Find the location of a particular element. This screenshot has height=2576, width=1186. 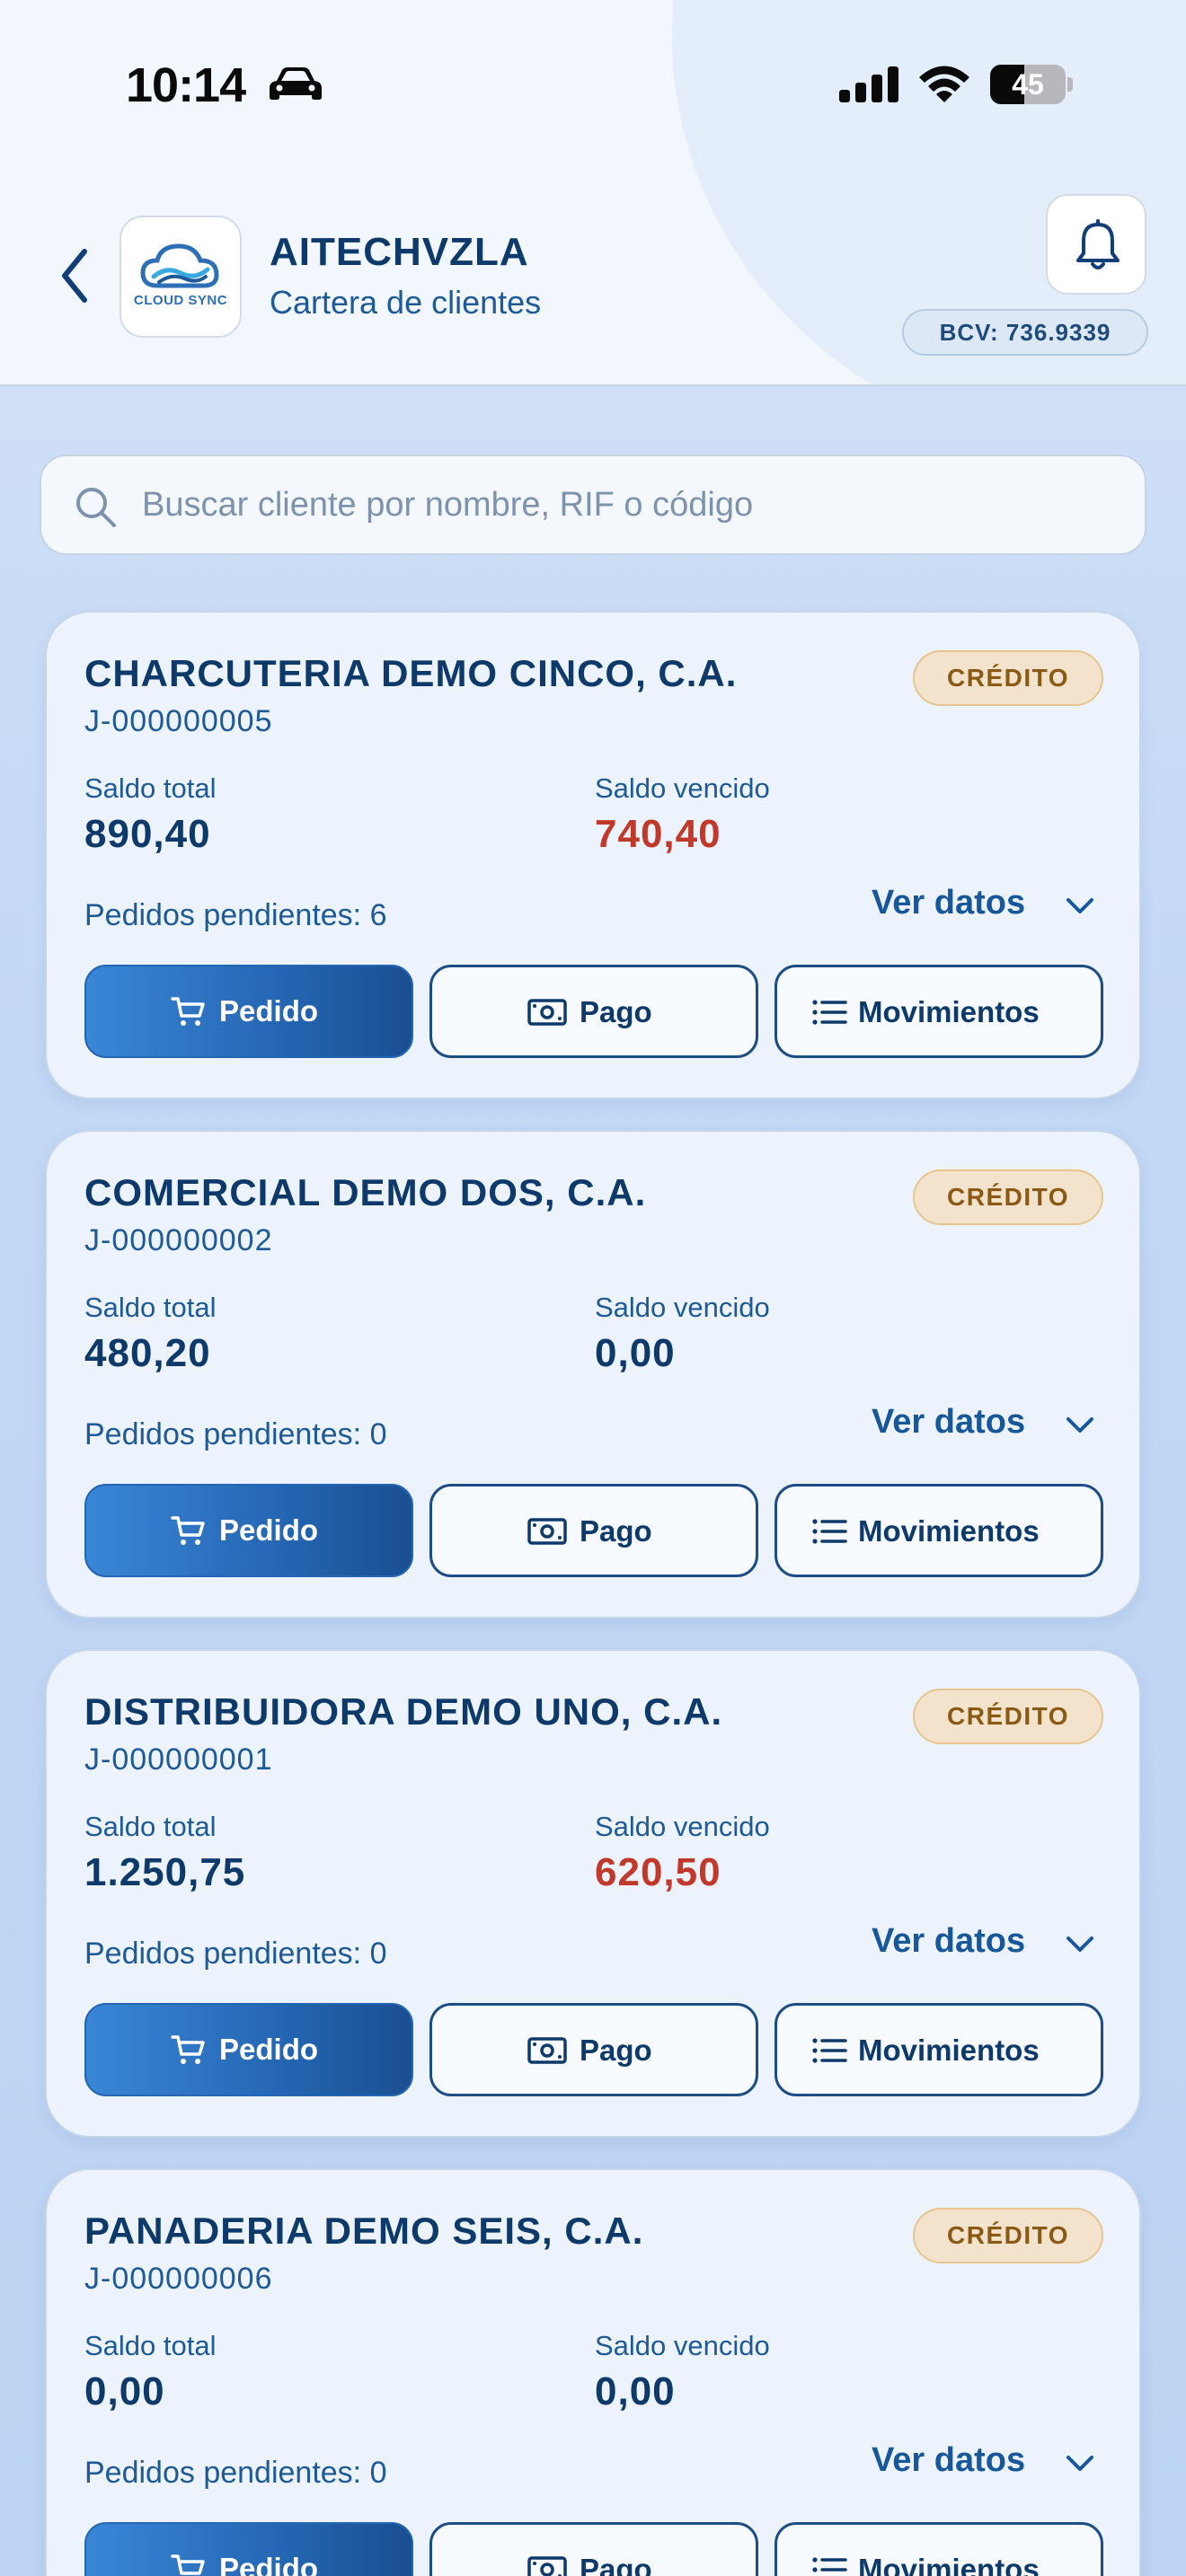

bell-icon is located at coordinates (1098, 244).